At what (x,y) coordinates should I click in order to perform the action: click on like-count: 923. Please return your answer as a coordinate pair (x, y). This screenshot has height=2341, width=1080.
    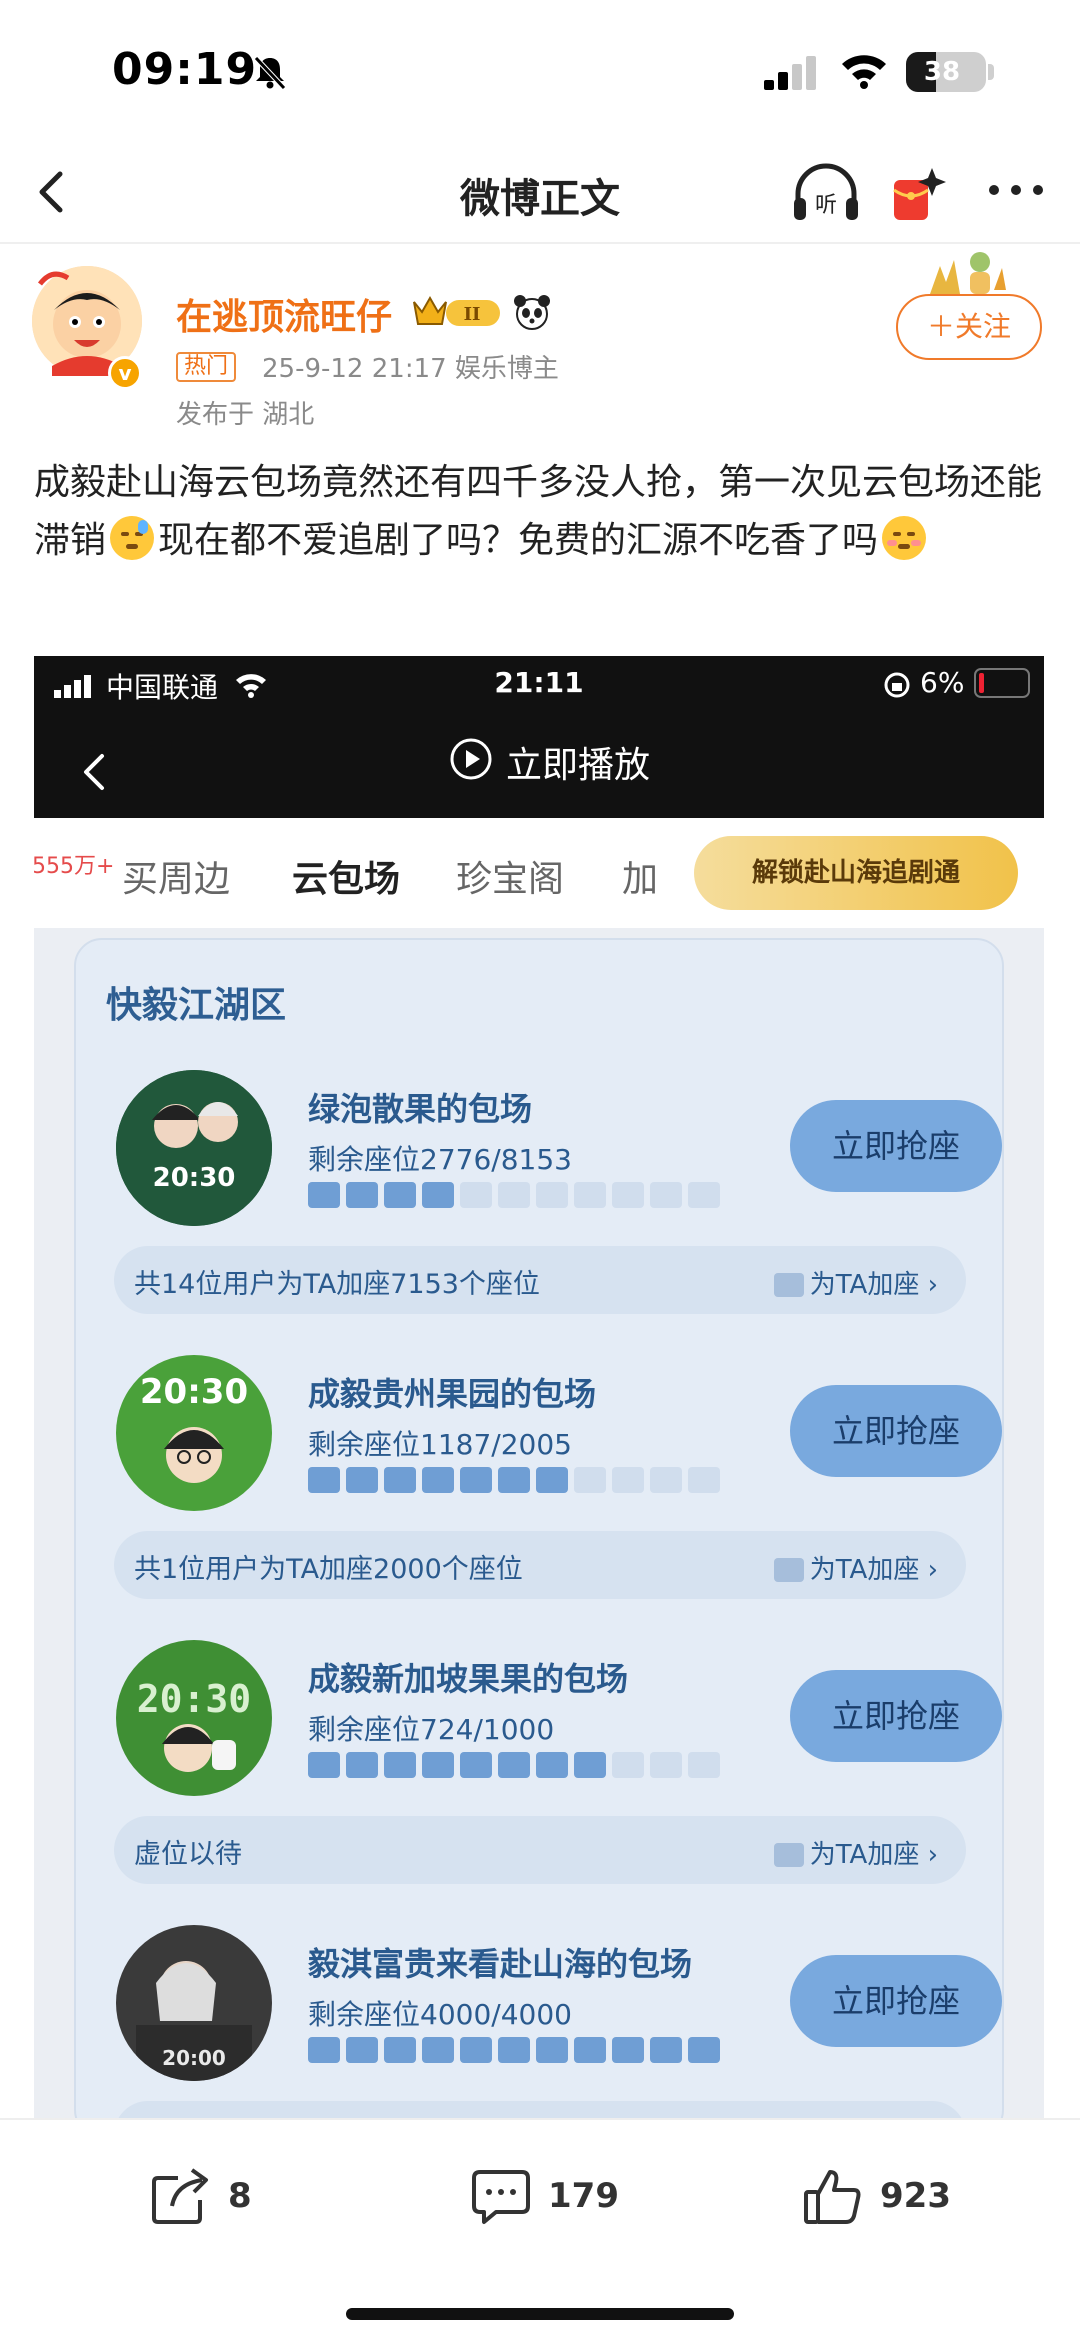
    Looking at the image, I should click on (915, 2196).